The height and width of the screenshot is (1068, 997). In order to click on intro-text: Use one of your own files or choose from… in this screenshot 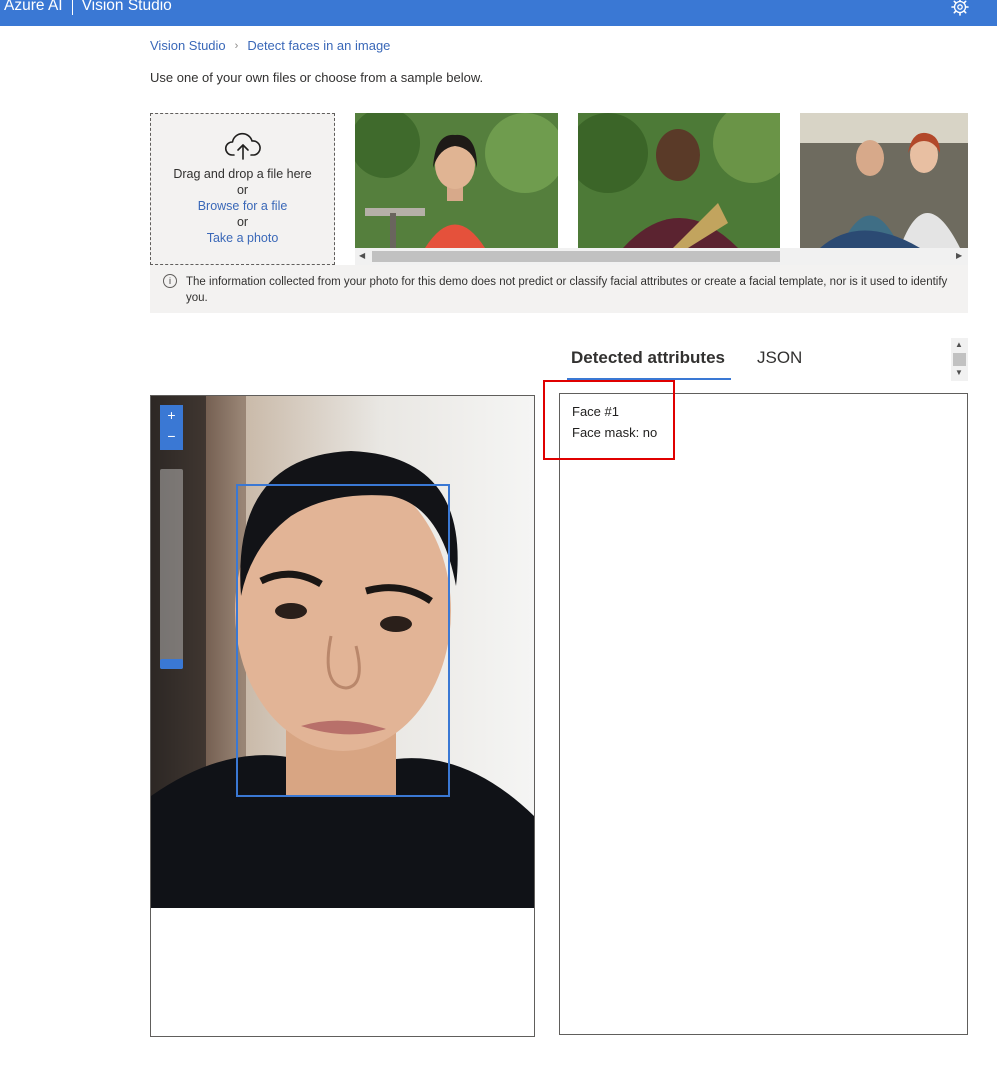, I will do `click(317, 77)`.